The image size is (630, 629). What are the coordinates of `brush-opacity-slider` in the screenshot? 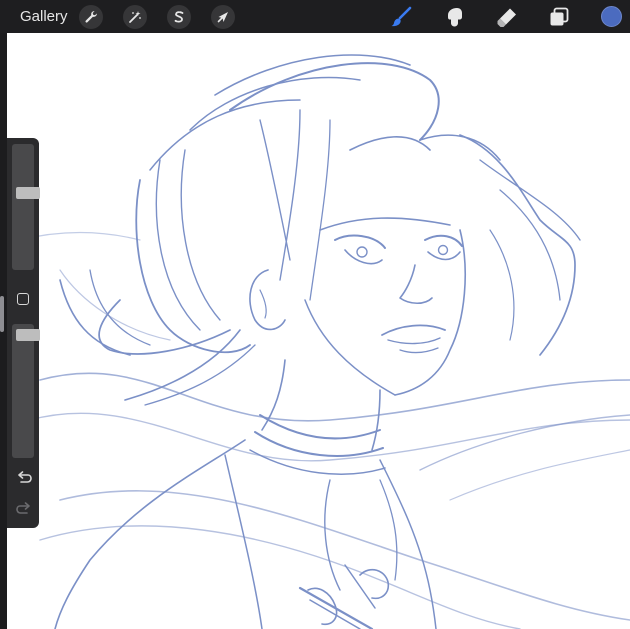 It's located at (26, 391).